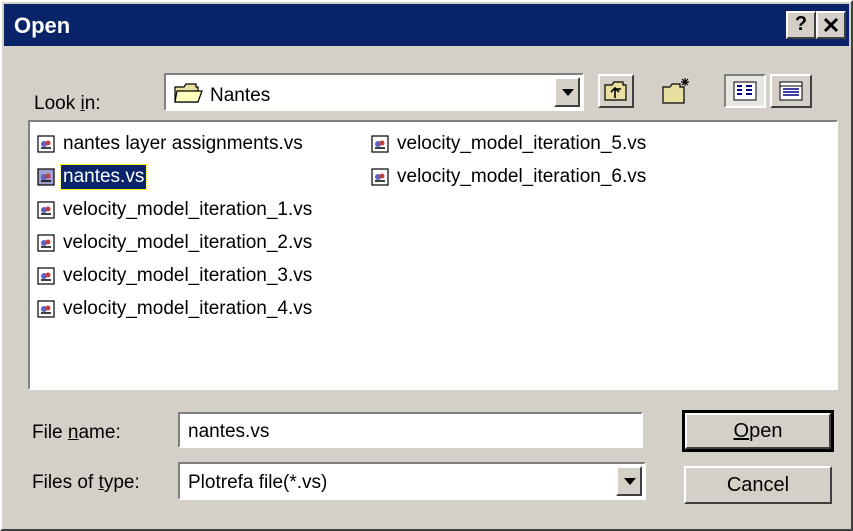 The image size is (853, 531). I want to click on open-button-label: Open, so click(758, 430).